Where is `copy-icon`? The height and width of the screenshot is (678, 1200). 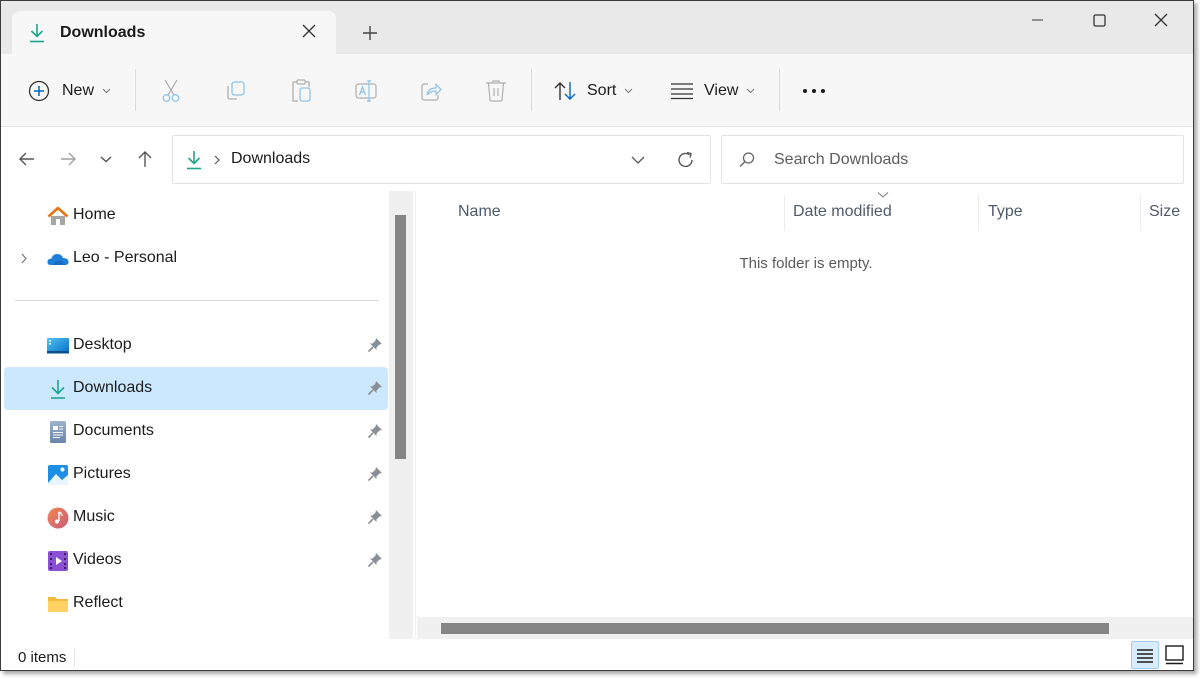 copy-icon is located at coordinates (236, 91).